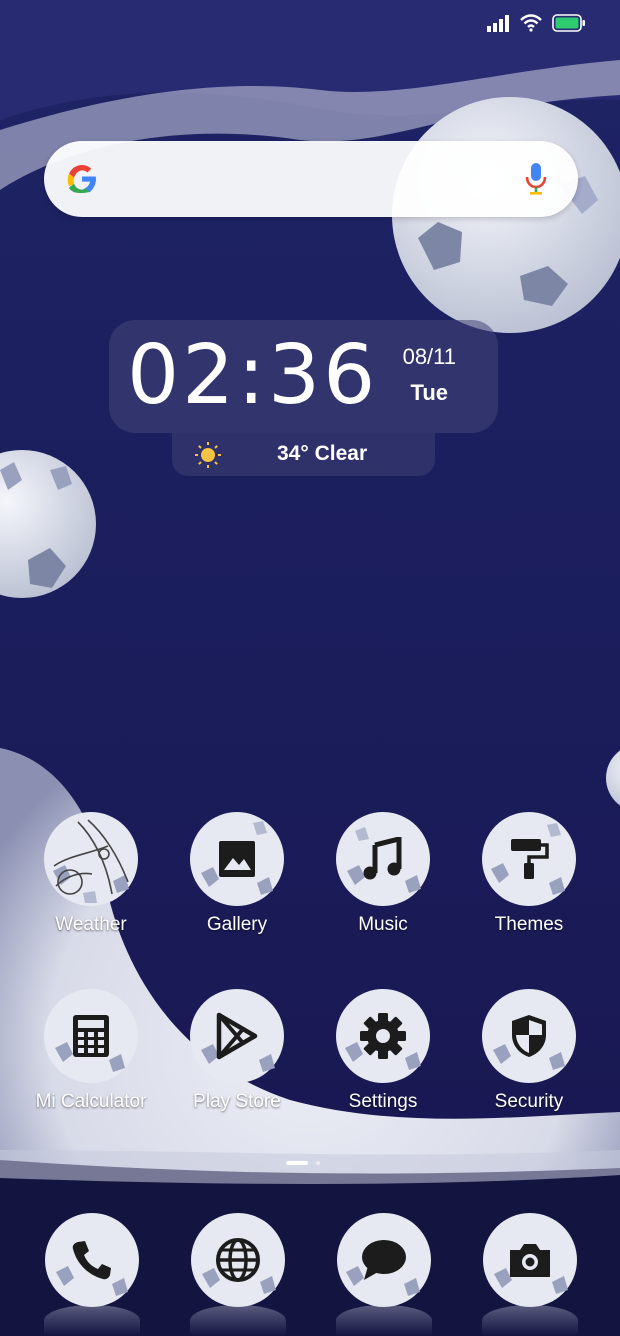  Describe the element at coordinates (318, 1163) in the screenshot. I see `page-dot` at that location.